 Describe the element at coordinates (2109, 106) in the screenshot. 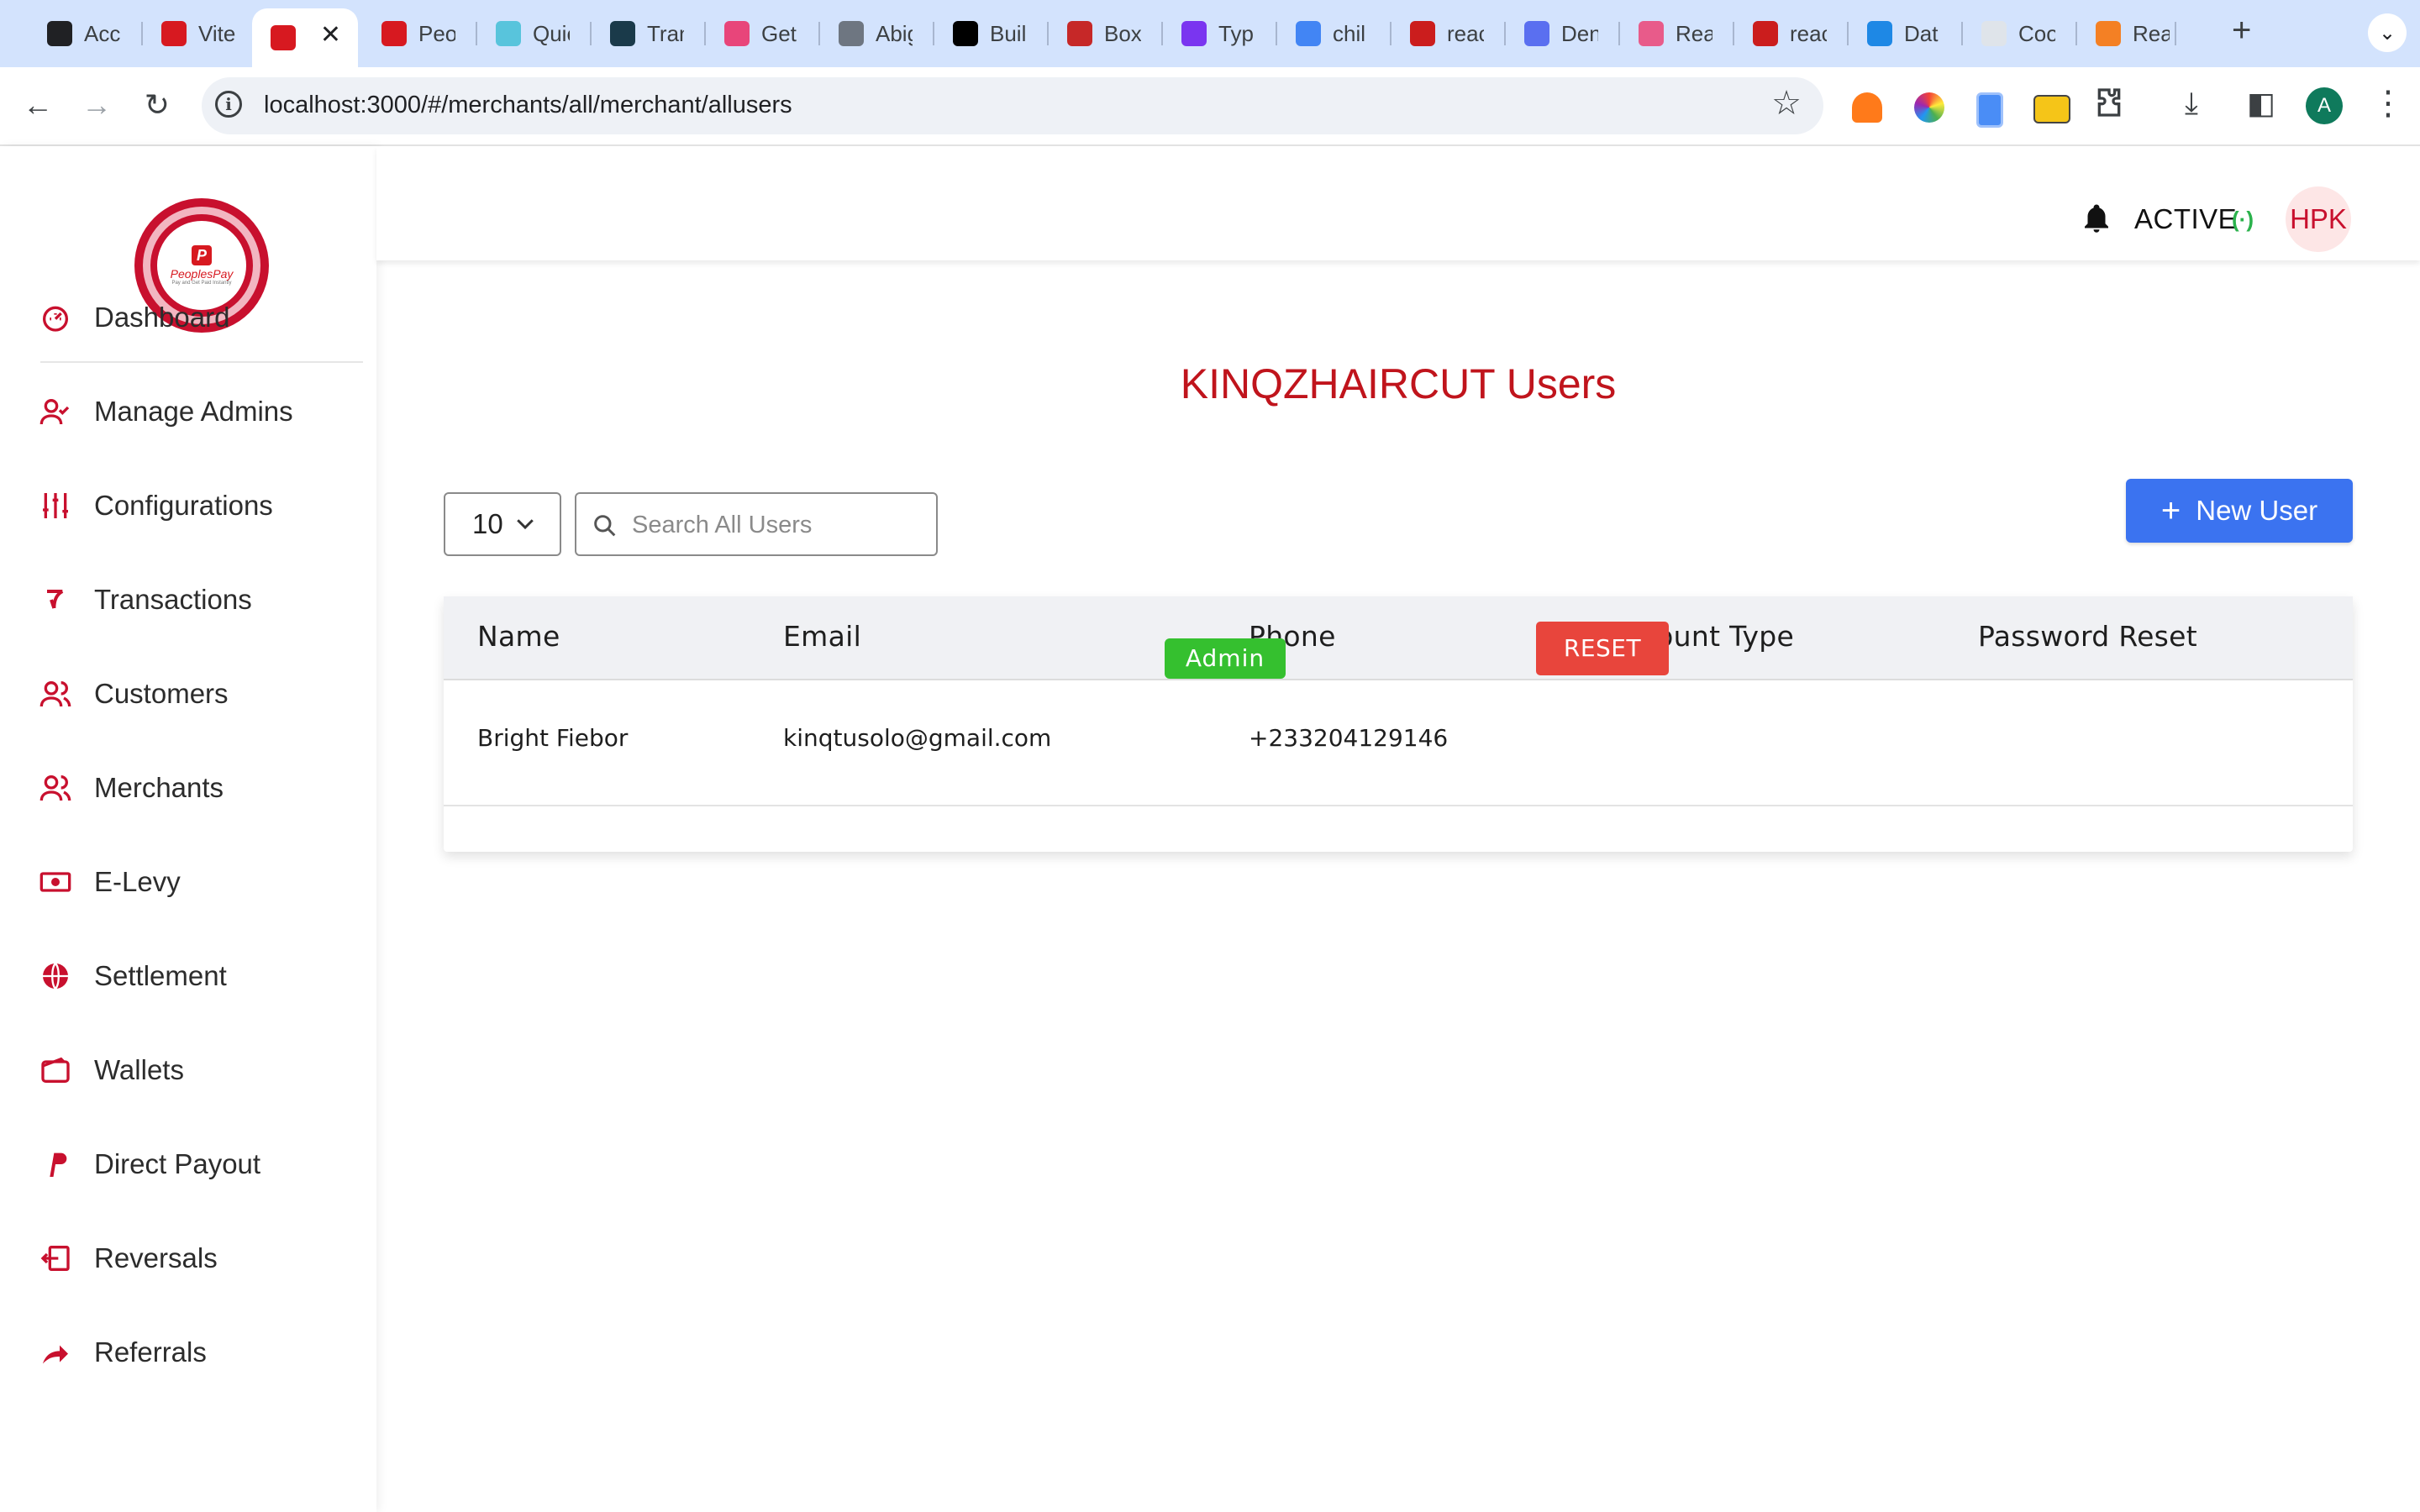

I see `extensions-puzzle-icon` at that location.